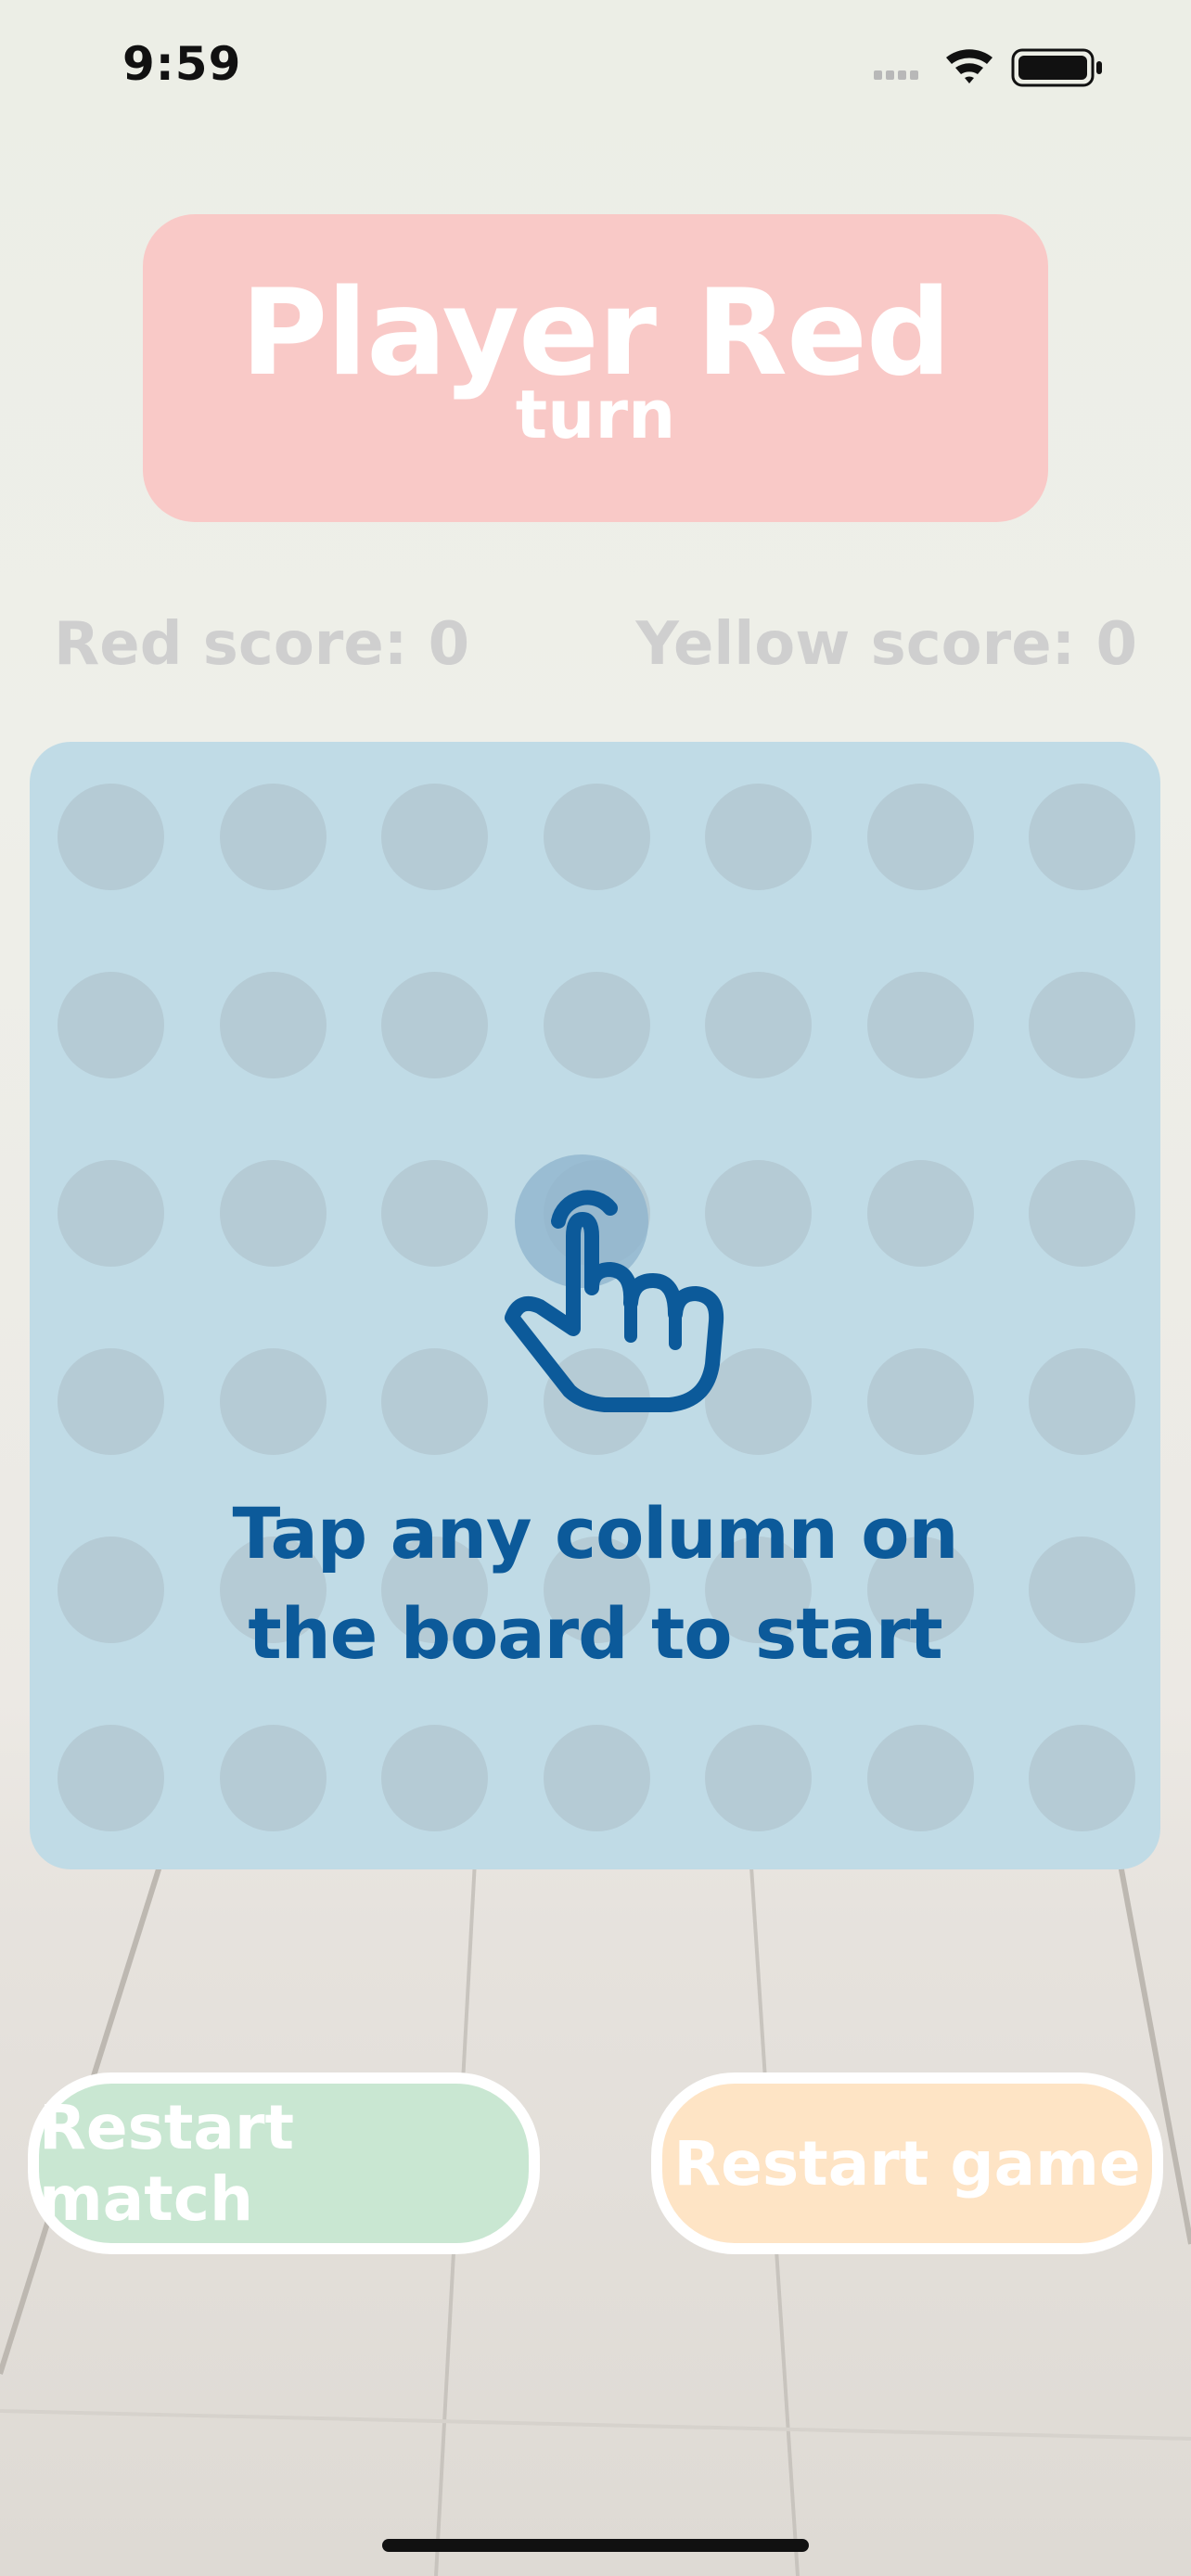 The width and height of the screenshot is (1191, 2576). I want to click on status-icons, so click(988, 67).